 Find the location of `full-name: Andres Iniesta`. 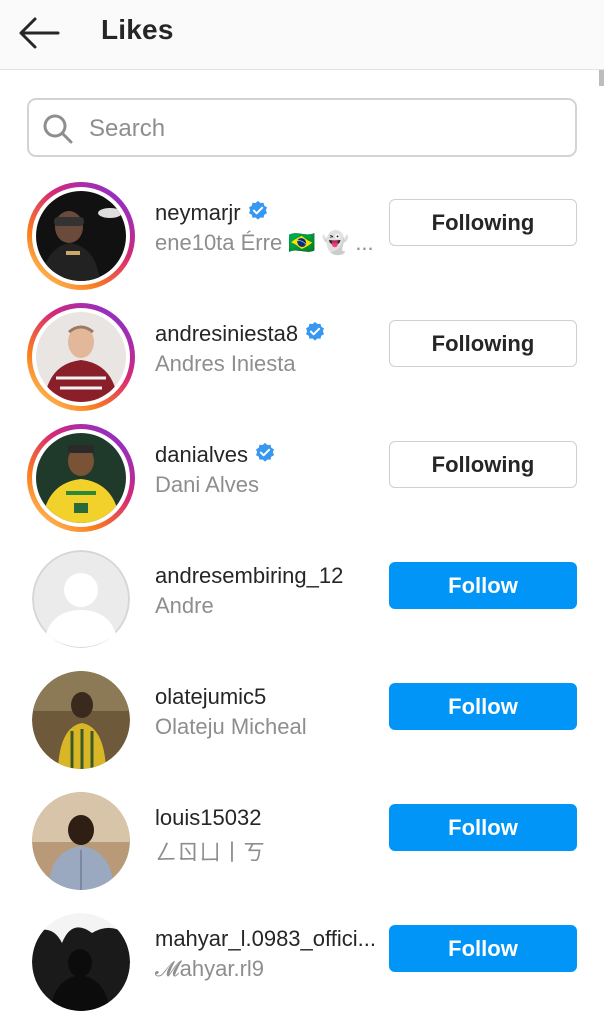

full-name: Andres Iniesta is located at coordinates (225, 363).